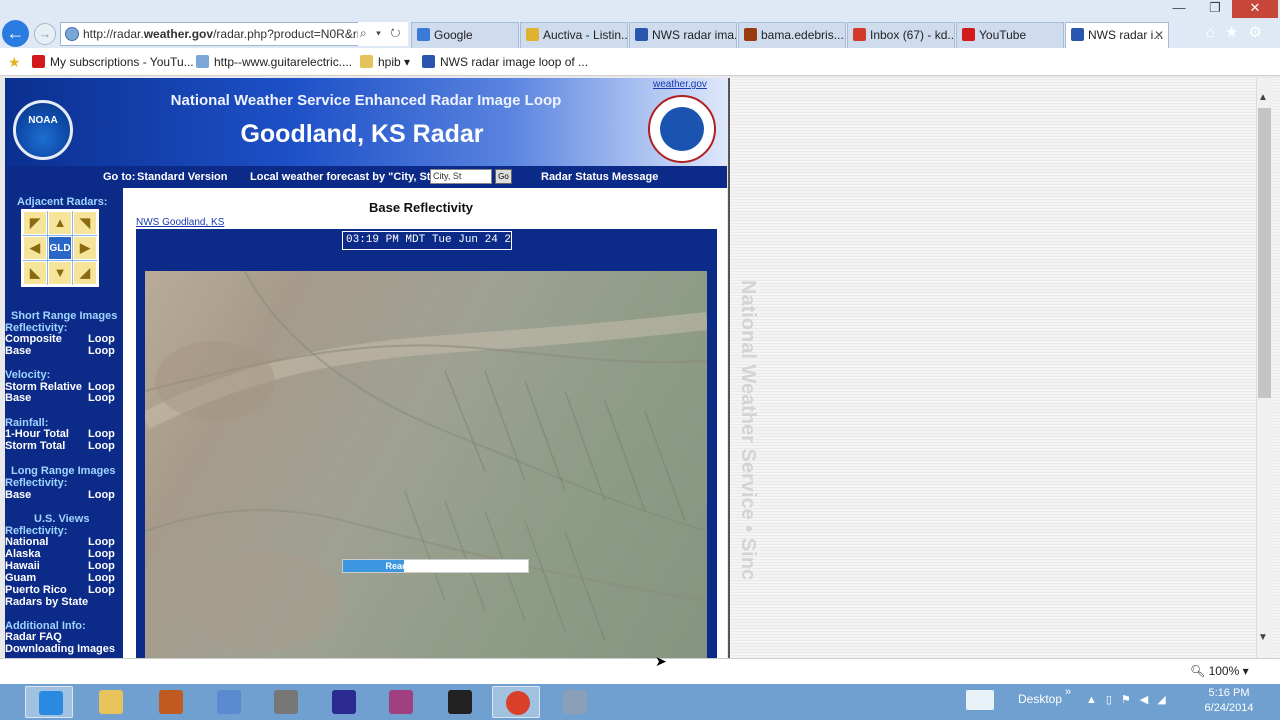 The image size is (1280, 720). I want to click on one-hour-total-link: 1-Hour Total, so click(37, 434).